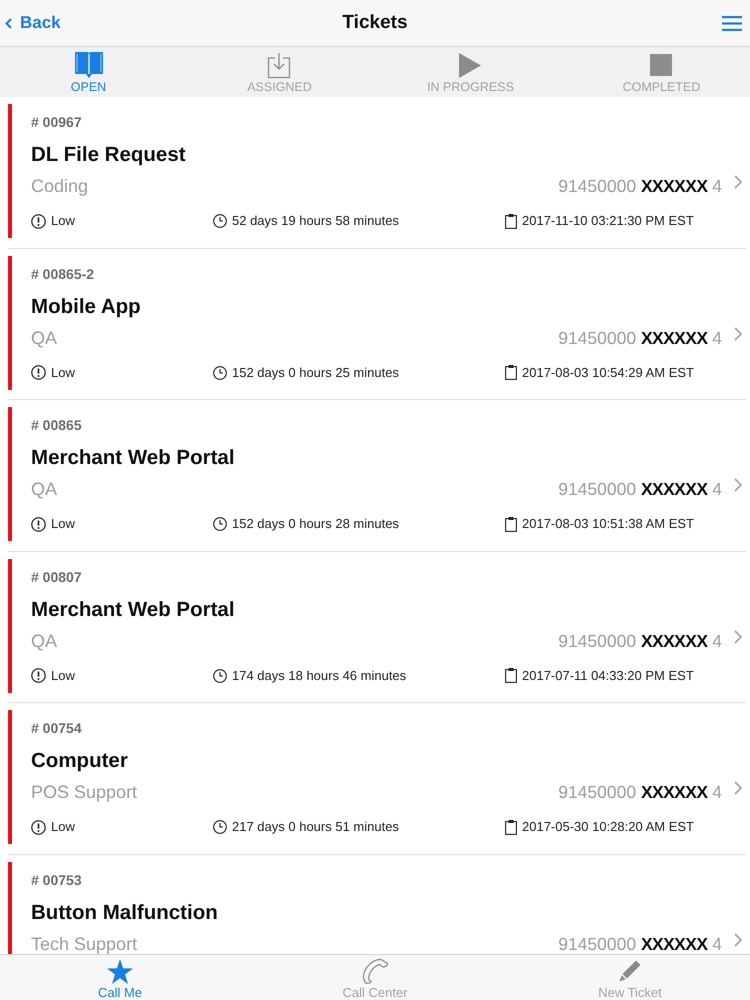 The height and width of the screenshot is (1000, 750). I want to click on ticket-card: # 00754 Computer POS Support 91450000 XXXXXX 4 Low 217 days 0 hours 51 minutes 2017-05-30 10:28:20 AM EST, so click(377, 777).